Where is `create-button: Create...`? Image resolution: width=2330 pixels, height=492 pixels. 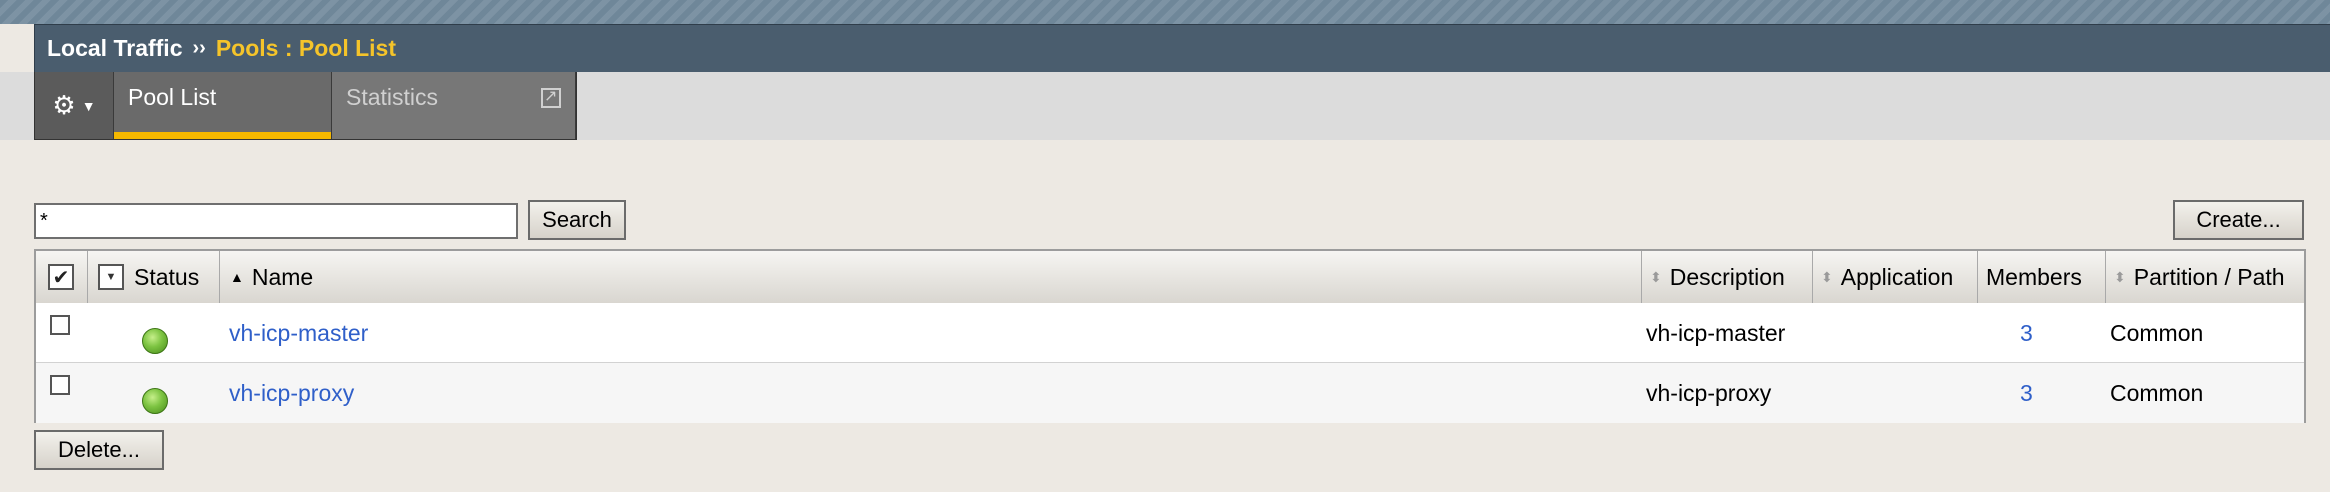
create-button: Create... is located at coordinates (2238, 220).